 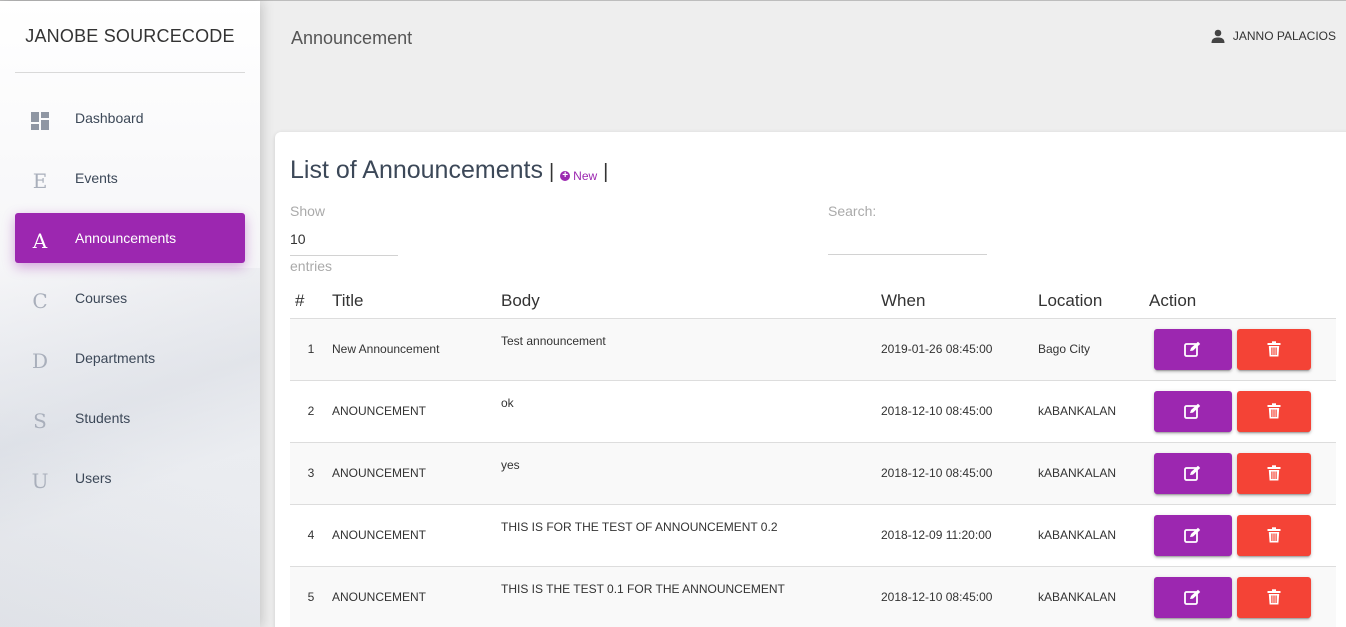 What do you see at coordinates (93, 478) in the screenshot?
I see `sidebar-item-label: Users` at bounding box center [93, 478].